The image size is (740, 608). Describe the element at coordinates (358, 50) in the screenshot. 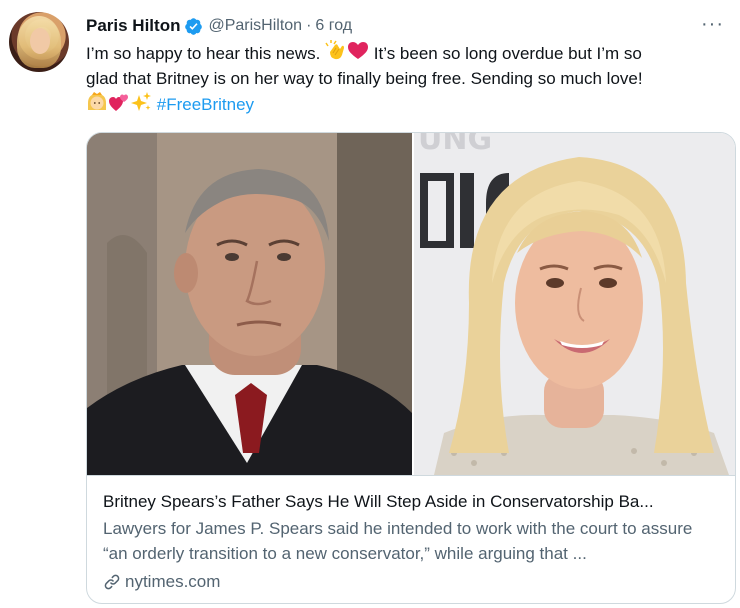

I see `red-heart-emoji-icon` at that location.